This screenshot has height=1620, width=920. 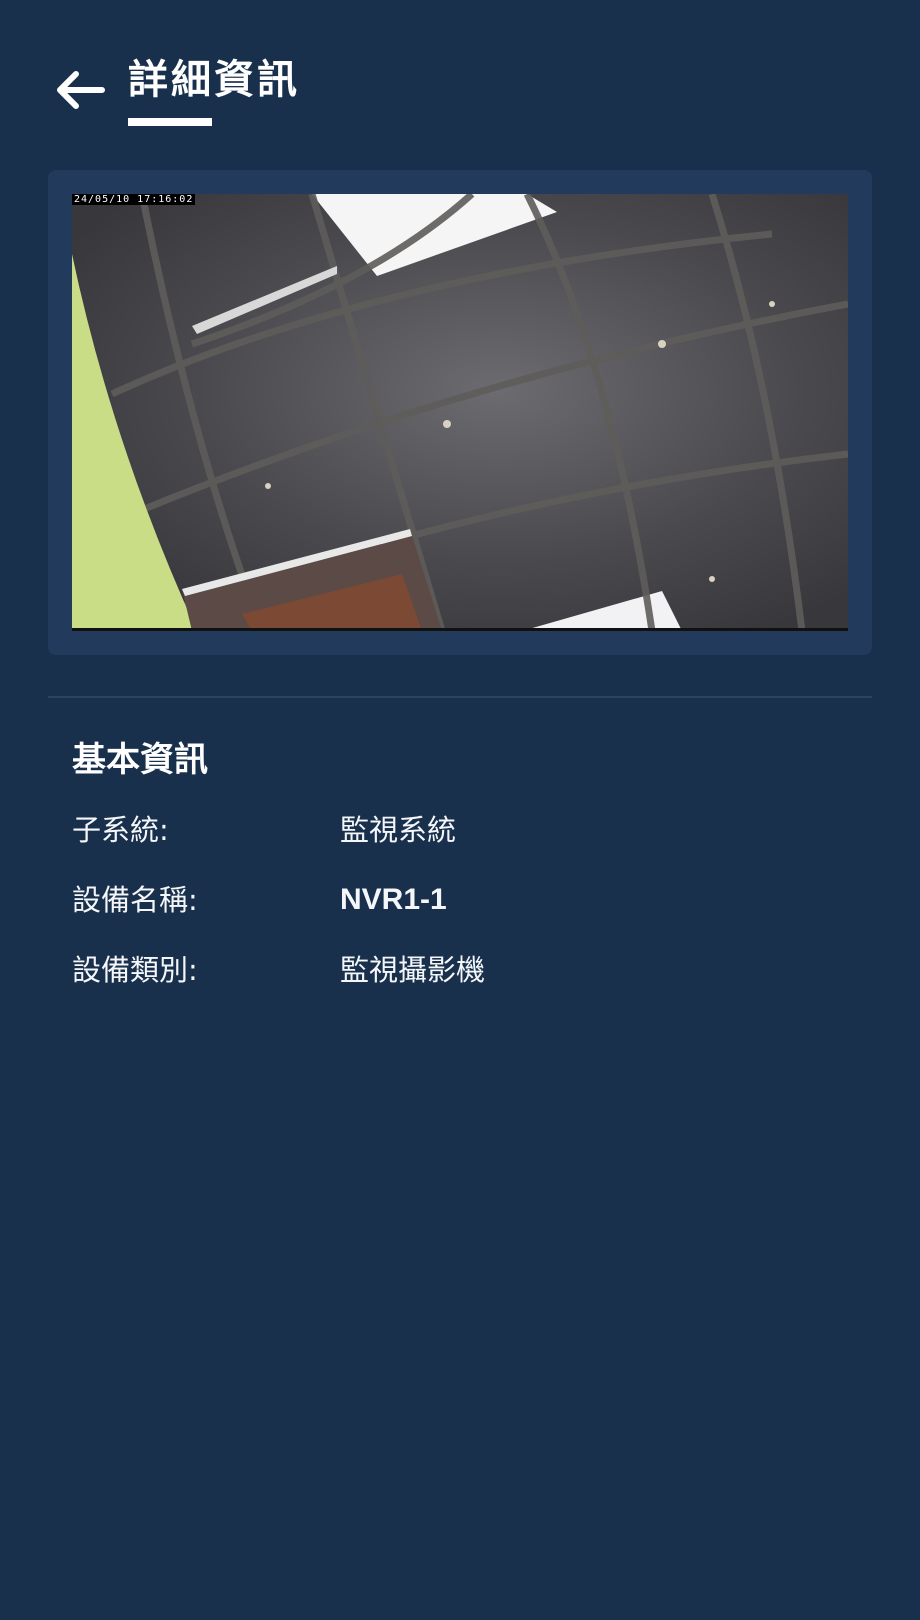 What do you see at coordinates (214, 80) in the screenshot?
I see `page-title: 詳細資訊` at bounding box center [214, 80].